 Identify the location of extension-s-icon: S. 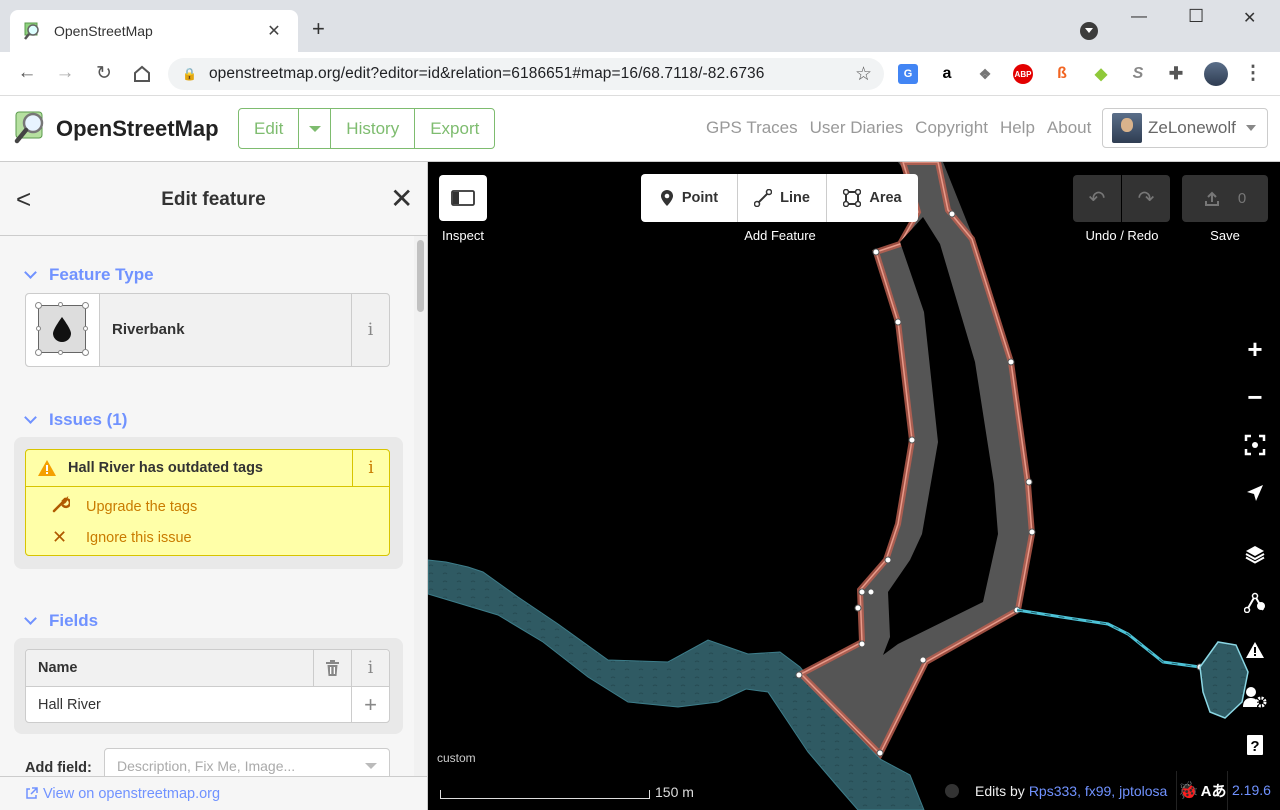
(1138, 74).